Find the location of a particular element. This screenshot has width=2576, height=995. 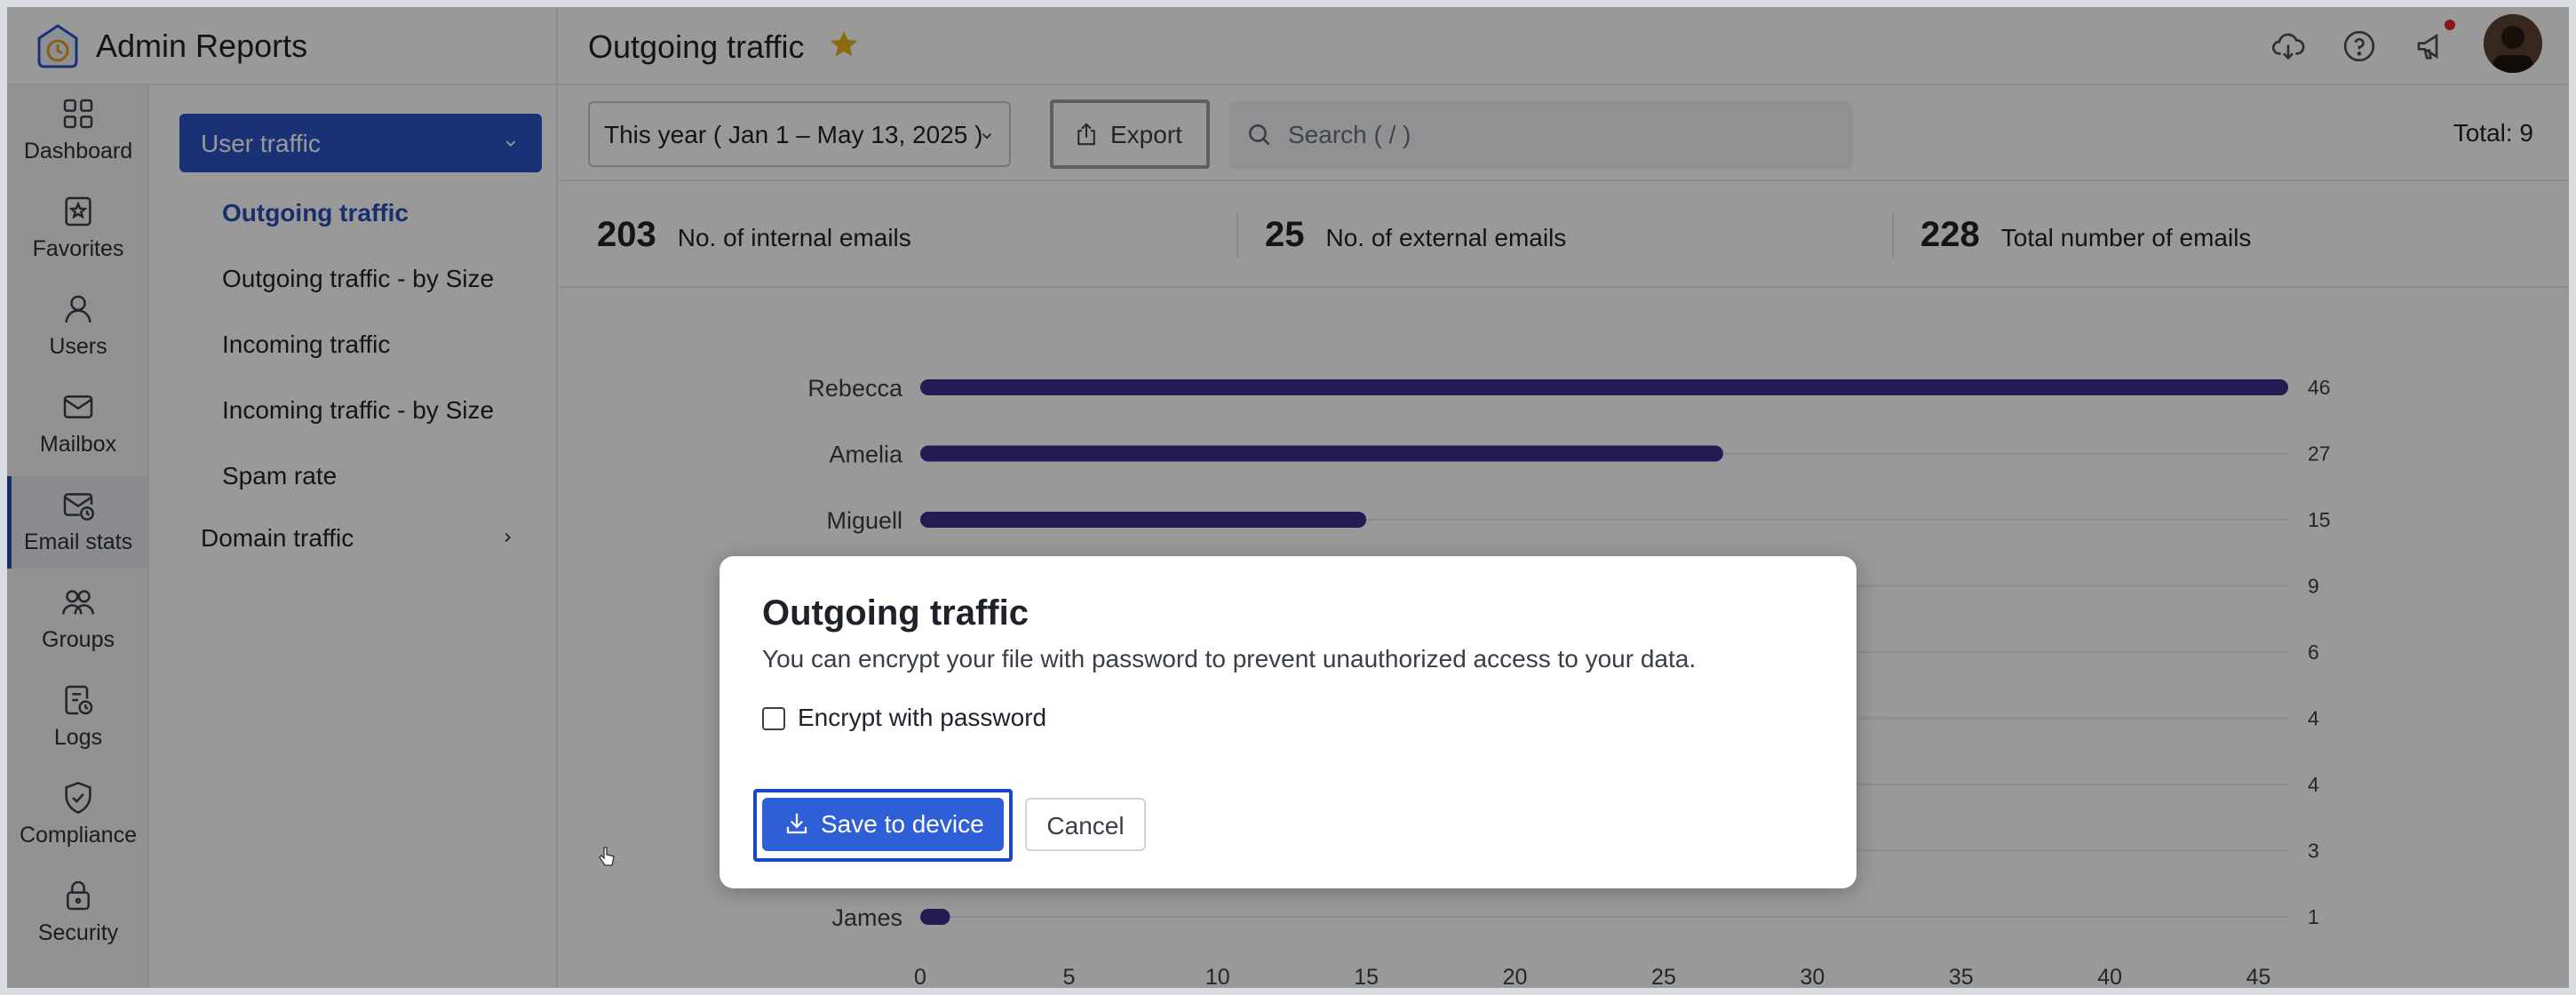

encrypt-checkbox is located at coordinates (773, 718).